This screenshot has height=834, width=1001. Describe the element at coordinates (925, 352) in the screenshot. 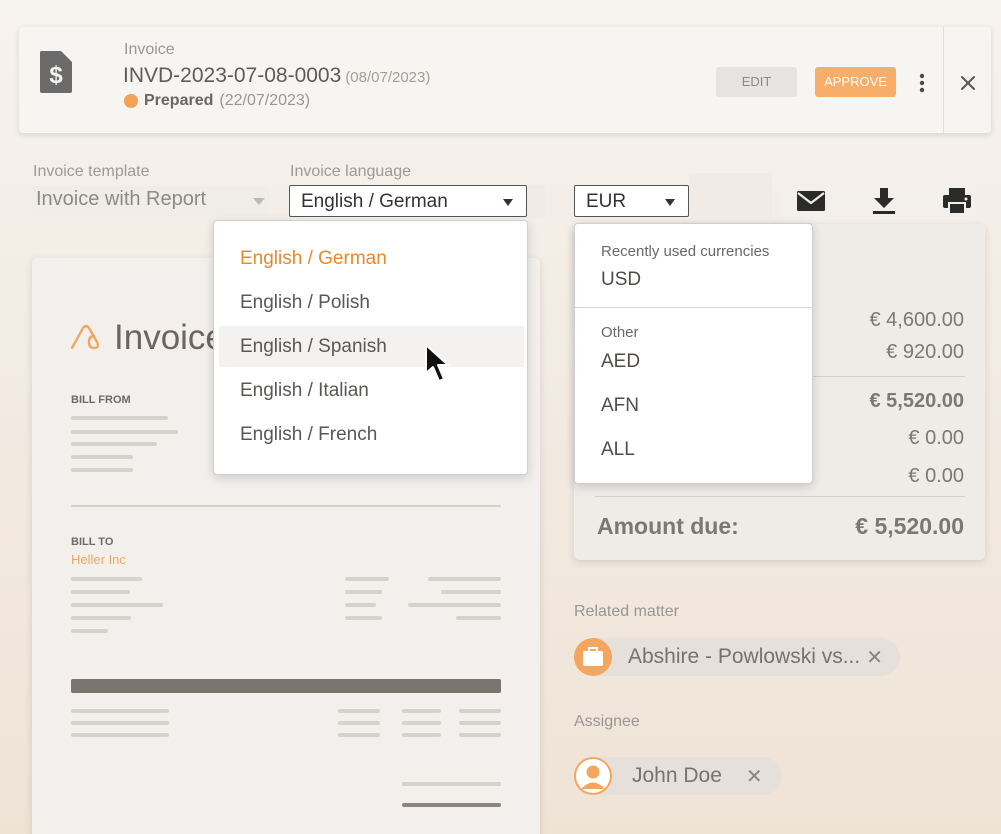

I see `tax-amount: € 920.00` at that location.